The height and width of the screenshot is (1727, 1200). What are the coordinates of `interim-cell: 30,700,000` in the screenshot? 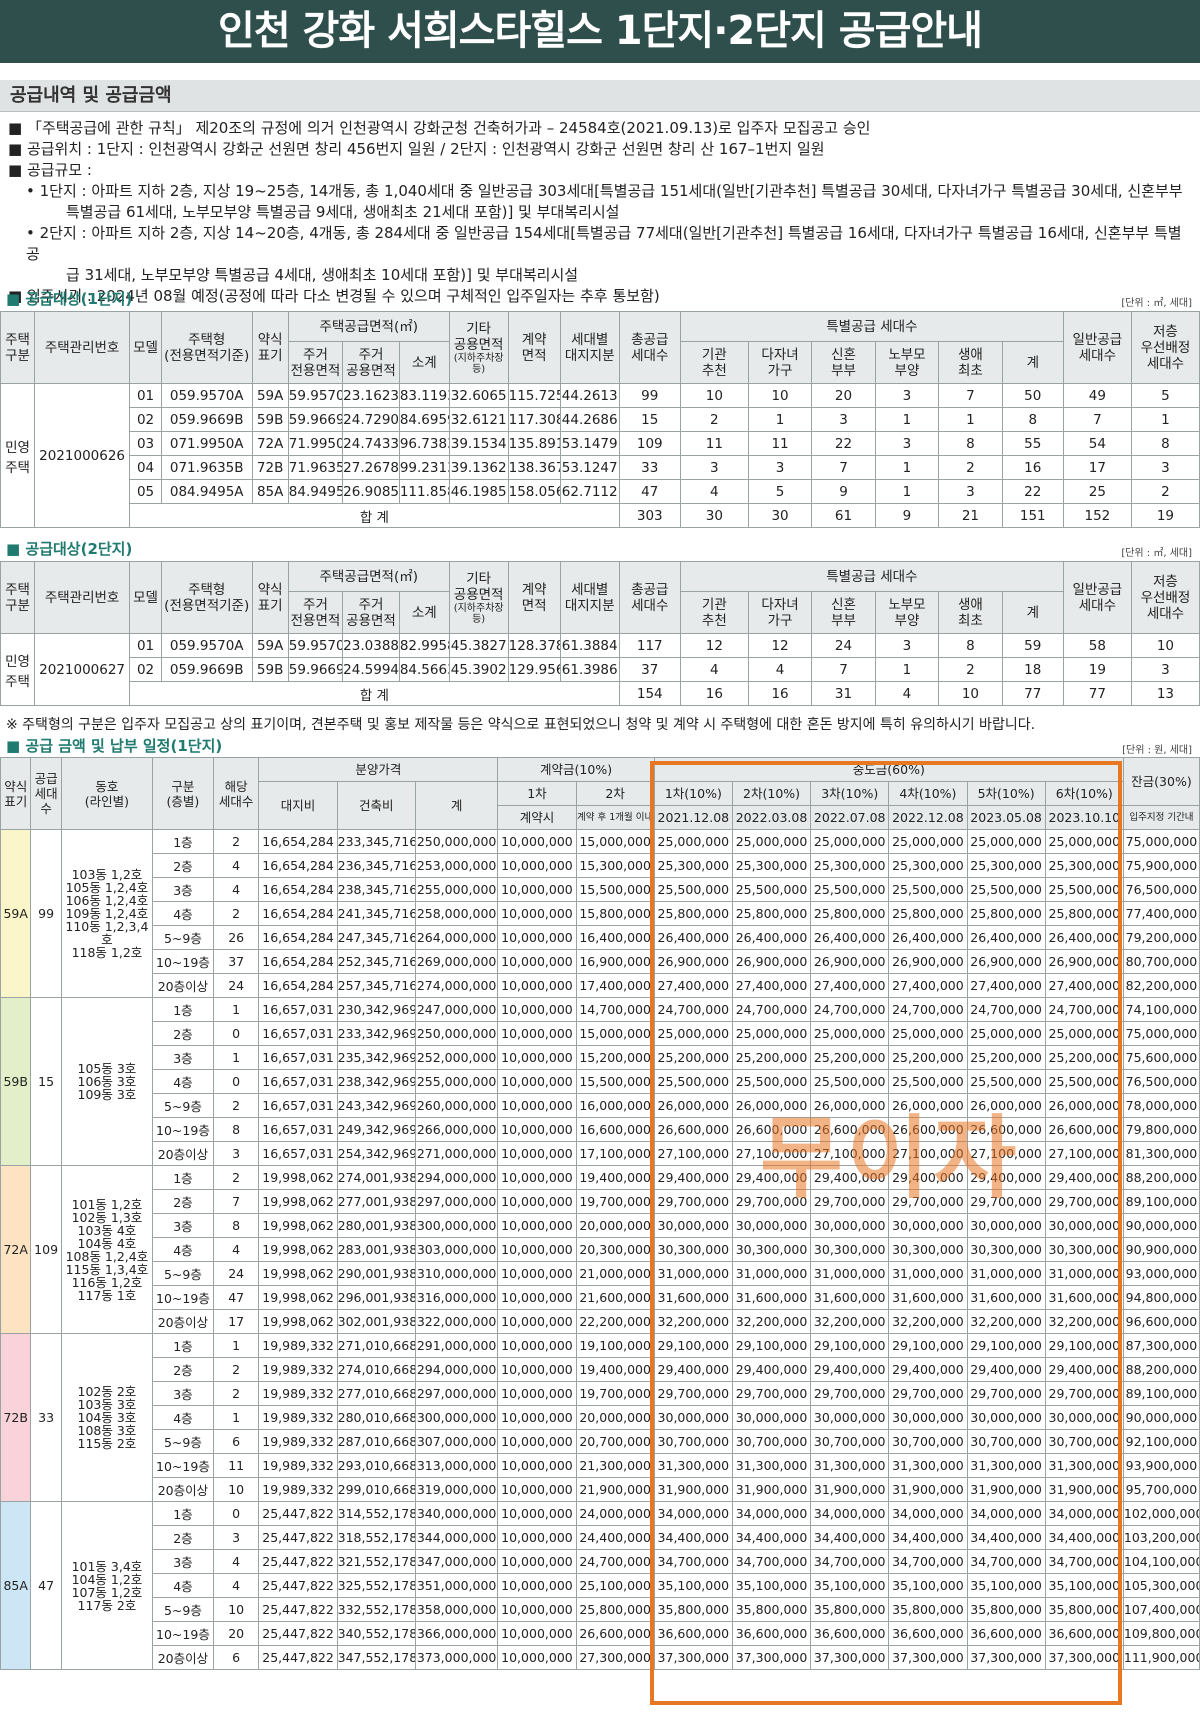 It's located at (928, 1441).